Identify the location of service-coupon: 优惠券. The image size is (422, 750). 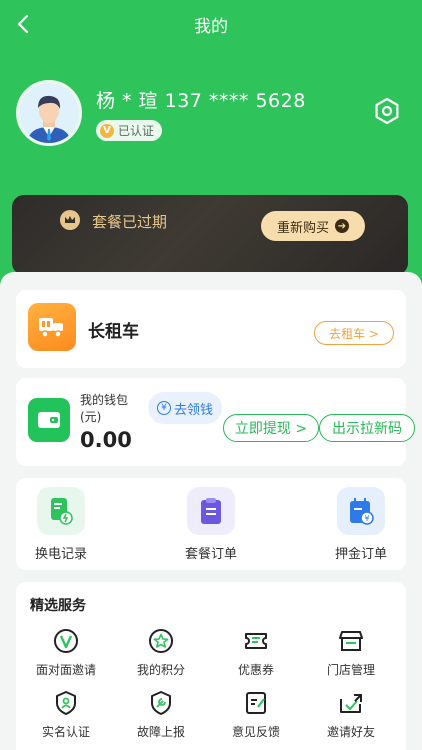
(256, 653).